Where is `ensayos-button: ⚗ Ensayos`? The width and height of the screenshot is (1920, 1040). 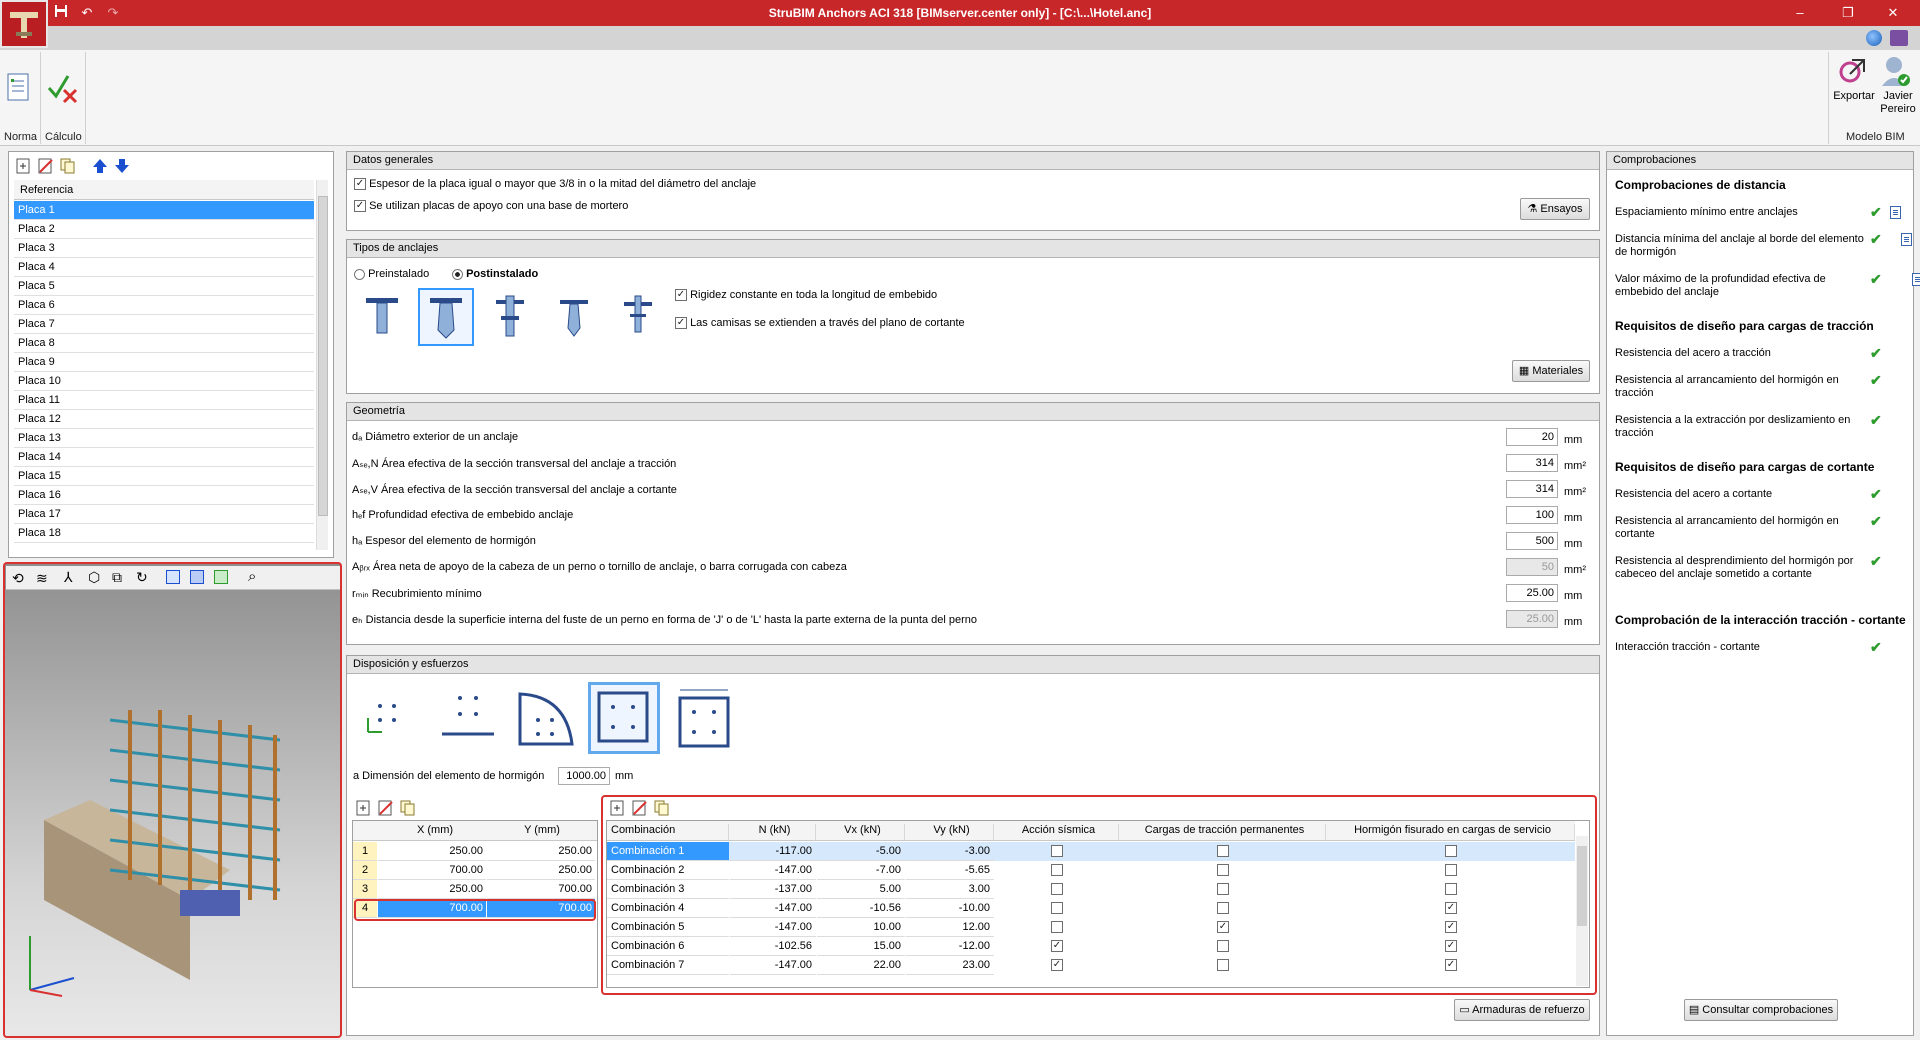 ensayos-button: ⚗ Ensayos is located at coordinates (1555, 209).